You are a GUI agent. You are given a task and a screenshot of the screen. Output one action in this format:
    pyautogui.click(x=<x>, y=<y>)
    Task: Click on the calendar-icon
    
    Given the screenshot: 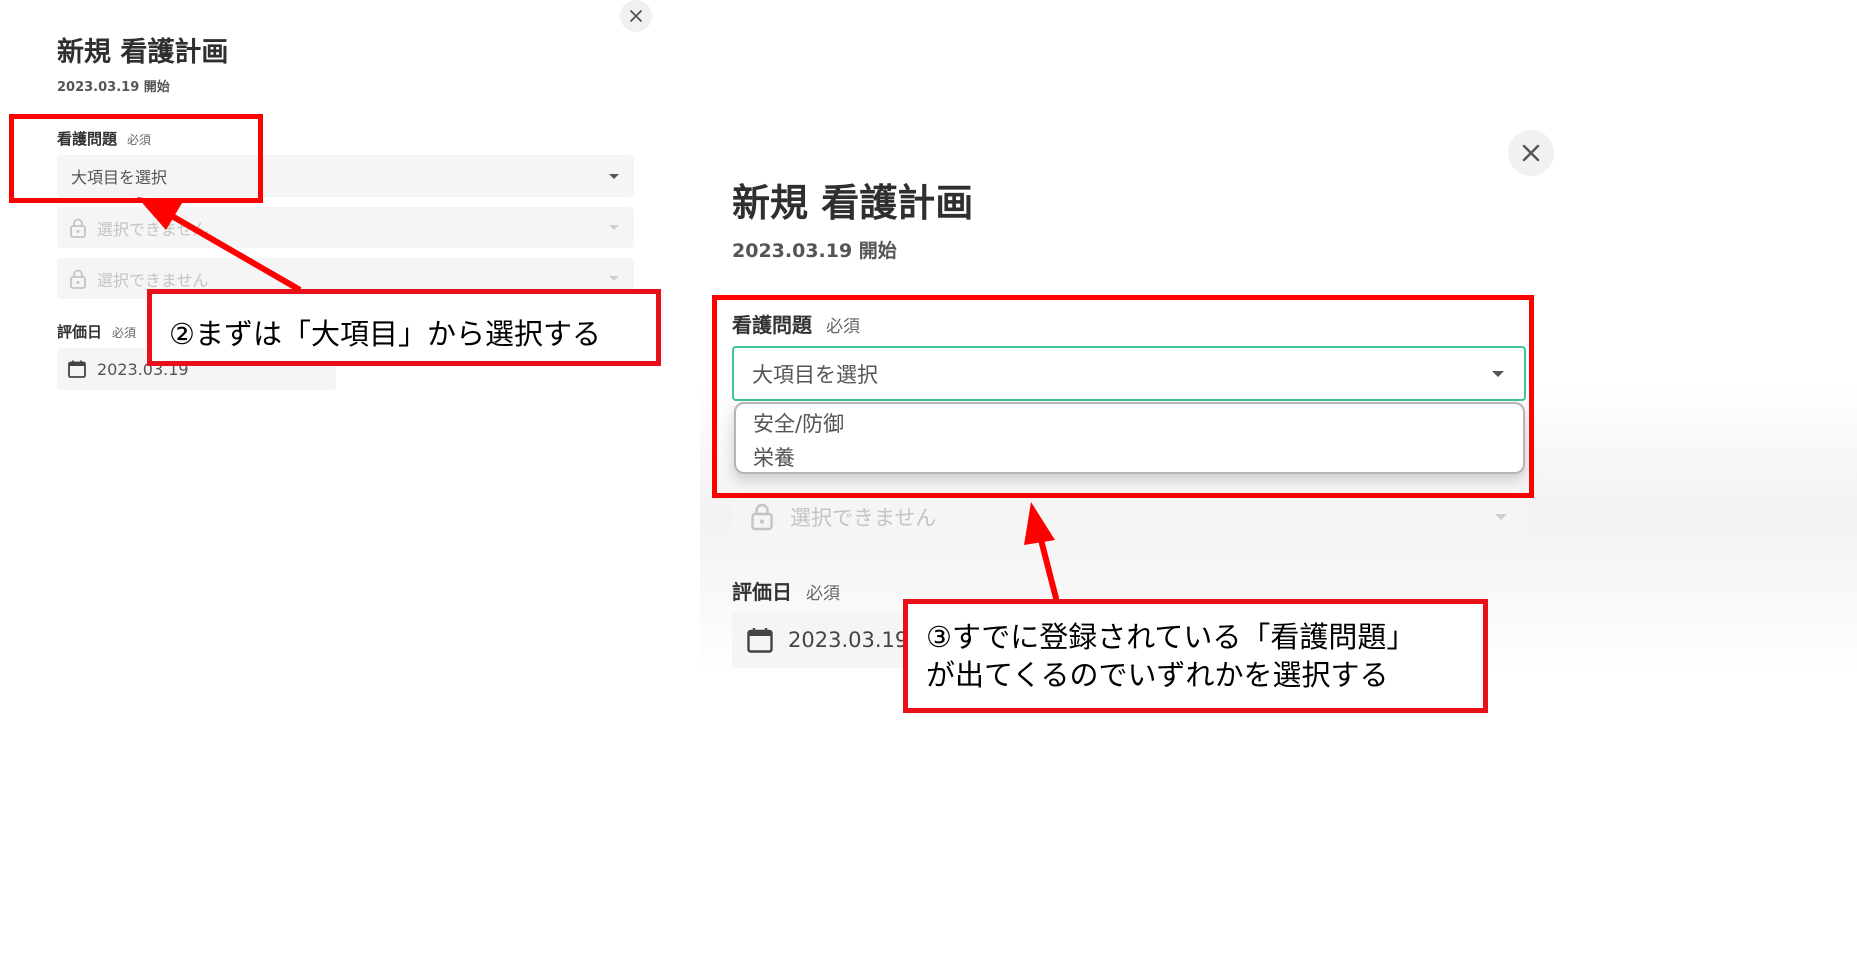 What is the action you would take?
    pyautogui.click(x=760, y=640)
    